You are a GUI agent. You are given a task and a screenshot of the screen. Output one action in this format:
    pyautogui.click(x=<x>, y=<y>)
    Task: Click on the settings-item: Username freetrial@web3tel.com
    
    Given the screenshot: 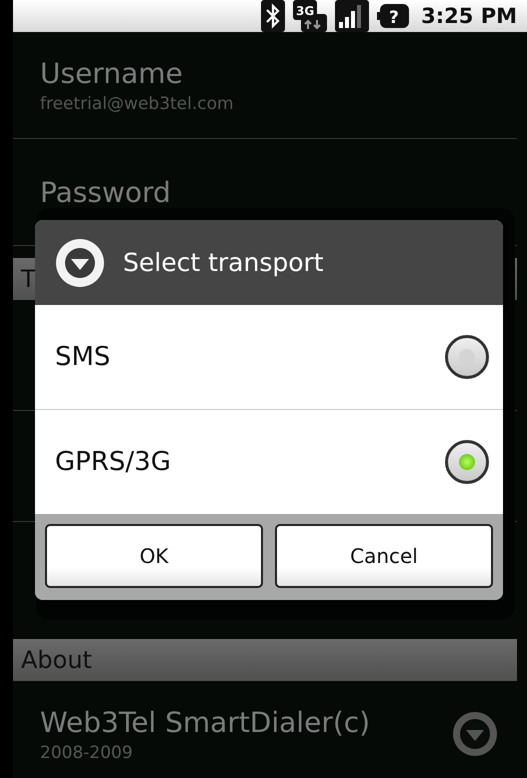 What is the action you would take?
    pyautogui.click(x=265, y=85)
    